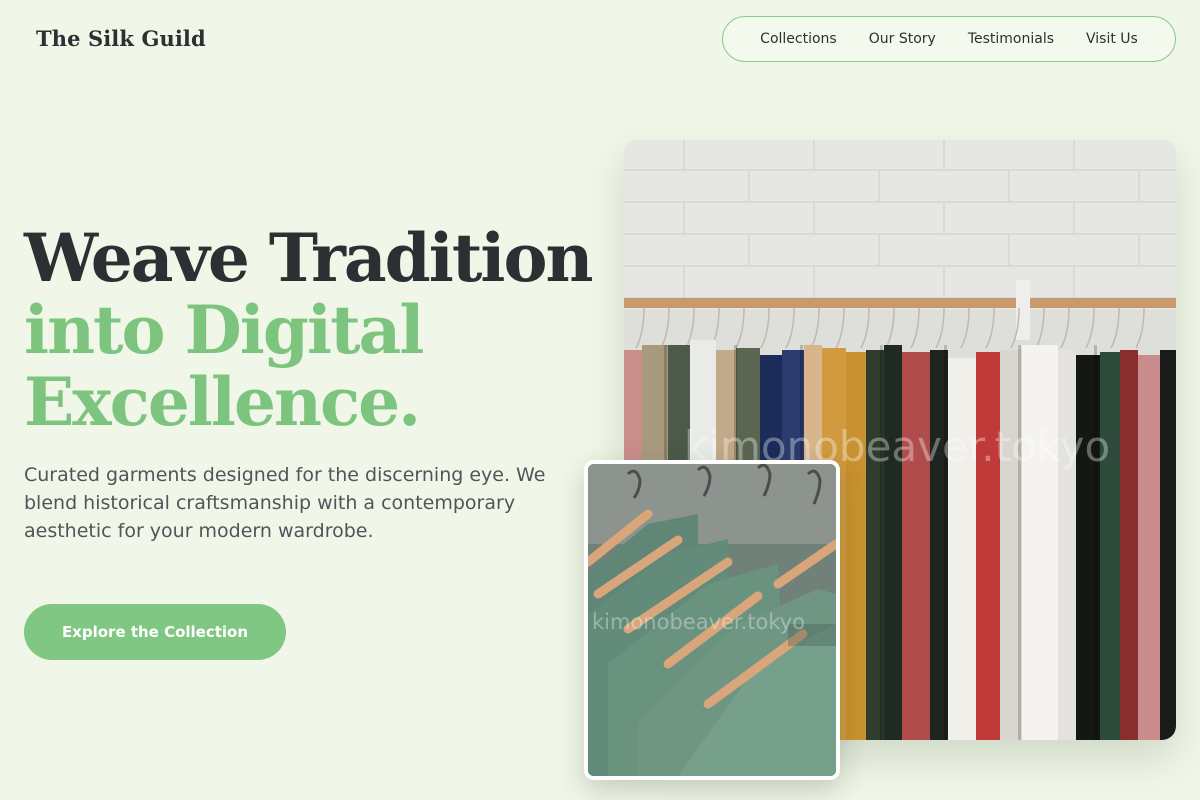  I want to click on headline-line-2: into Digital, so click(224, 330).